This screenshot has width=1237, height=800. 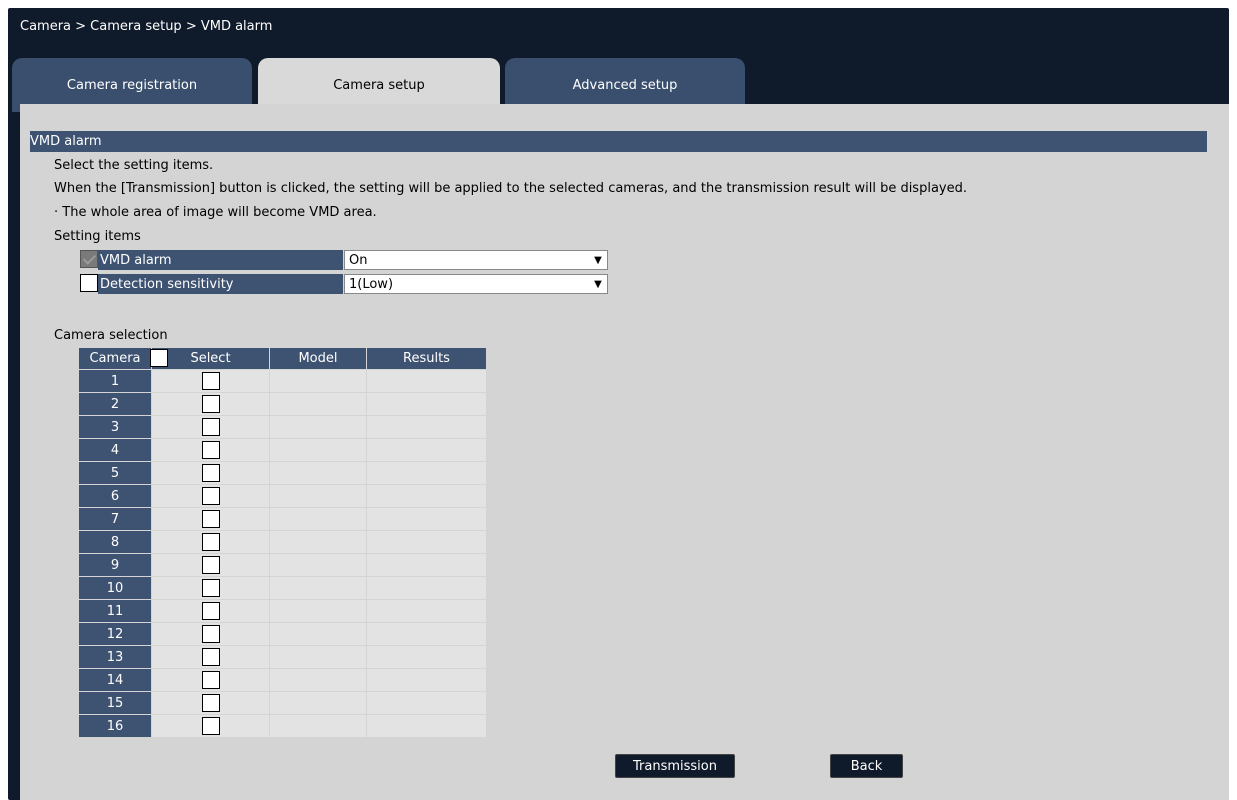 I want to click on tab-label: Camera setup, so click(x=379, y=85).